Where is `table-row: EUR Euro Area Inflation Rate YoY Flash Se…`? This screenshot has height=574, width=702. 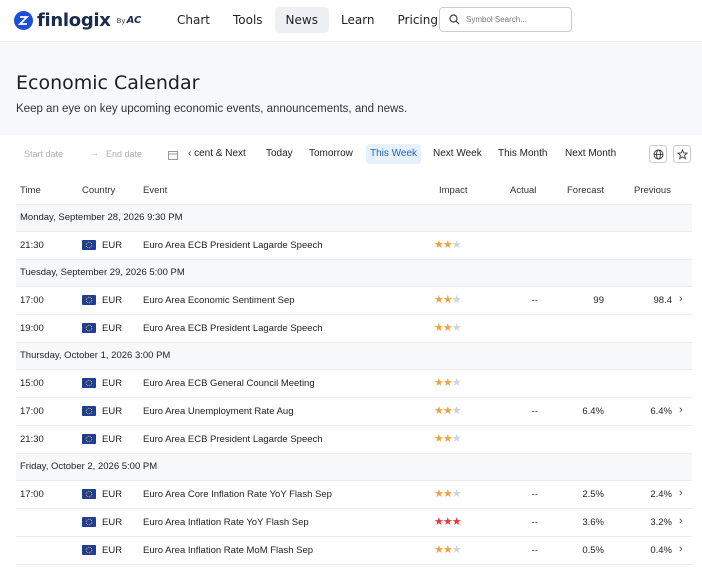 table-row: EUR Euro Area Inflation Rate YoY Flash Se… is located at coordinates (354, 523).